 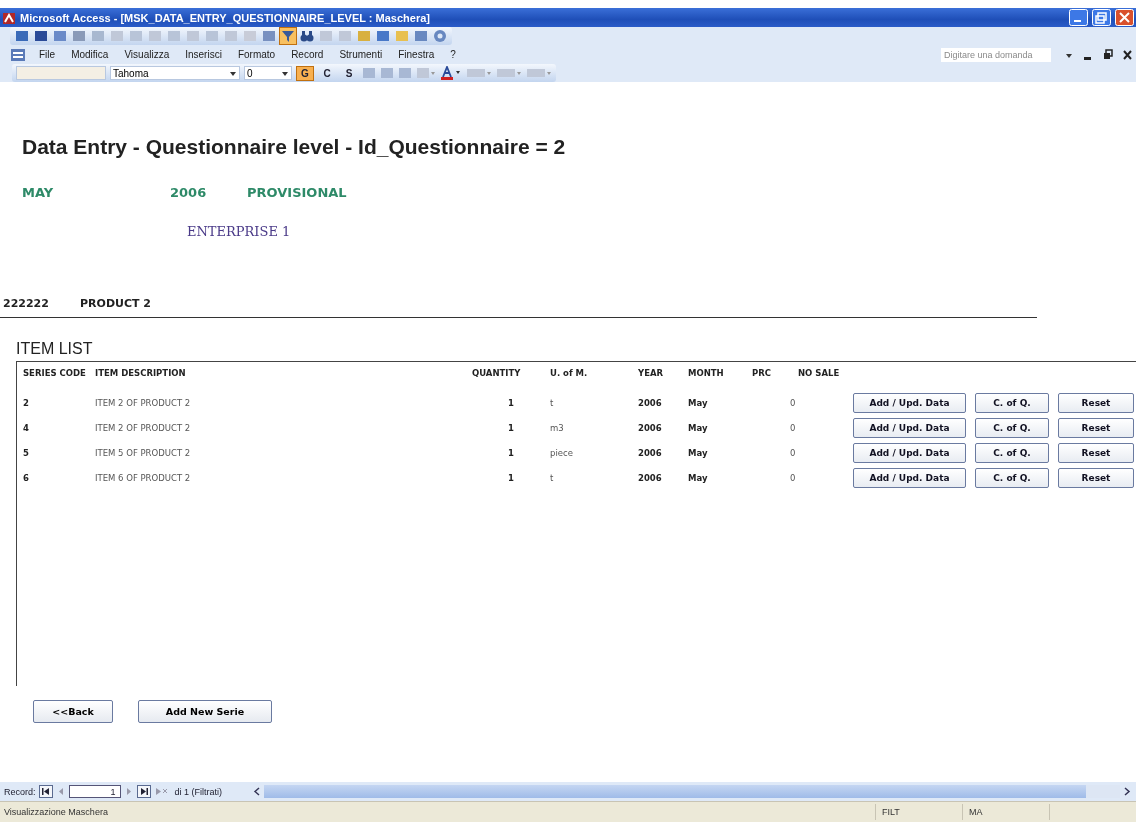 I want to click on restore-button, so click(x=1108, y=54).